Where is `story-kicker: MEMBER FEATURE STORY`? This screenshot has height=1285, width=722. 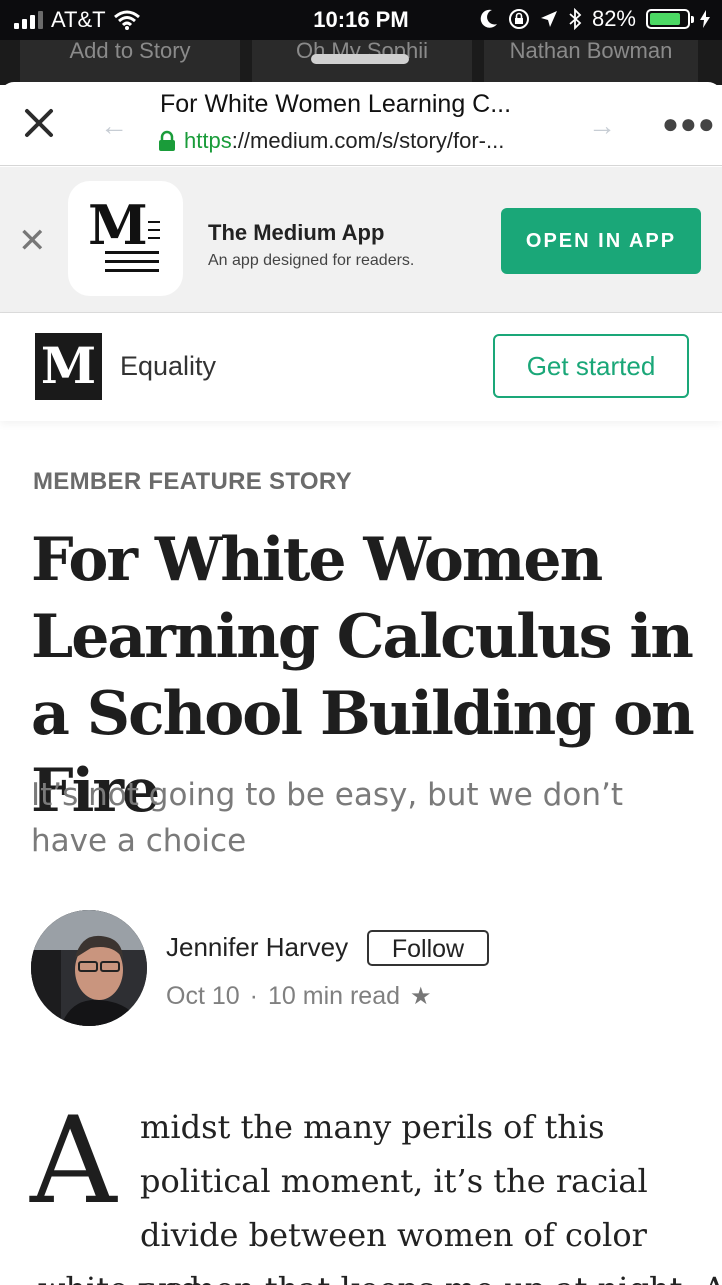 story-kicker: MEMBER FEATURE STORY is located at coordinates (192, 481).